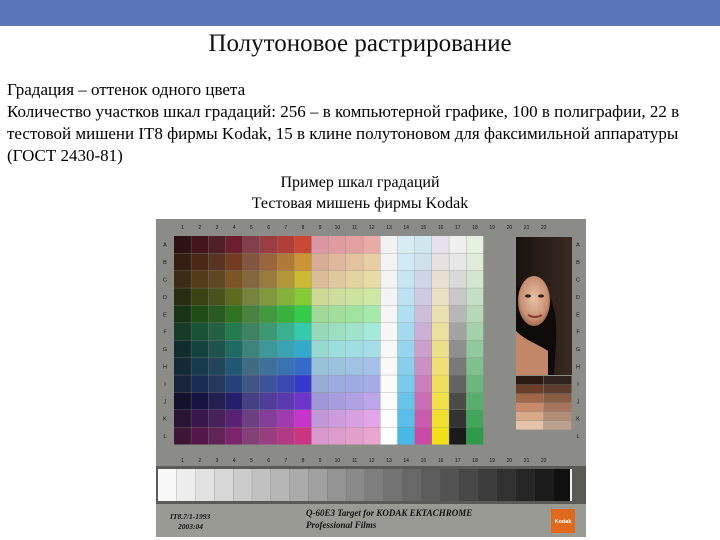  Describe the element at coordinates (441, 461) in the screenshot. I see `column-number-bottom: 16` at that location.